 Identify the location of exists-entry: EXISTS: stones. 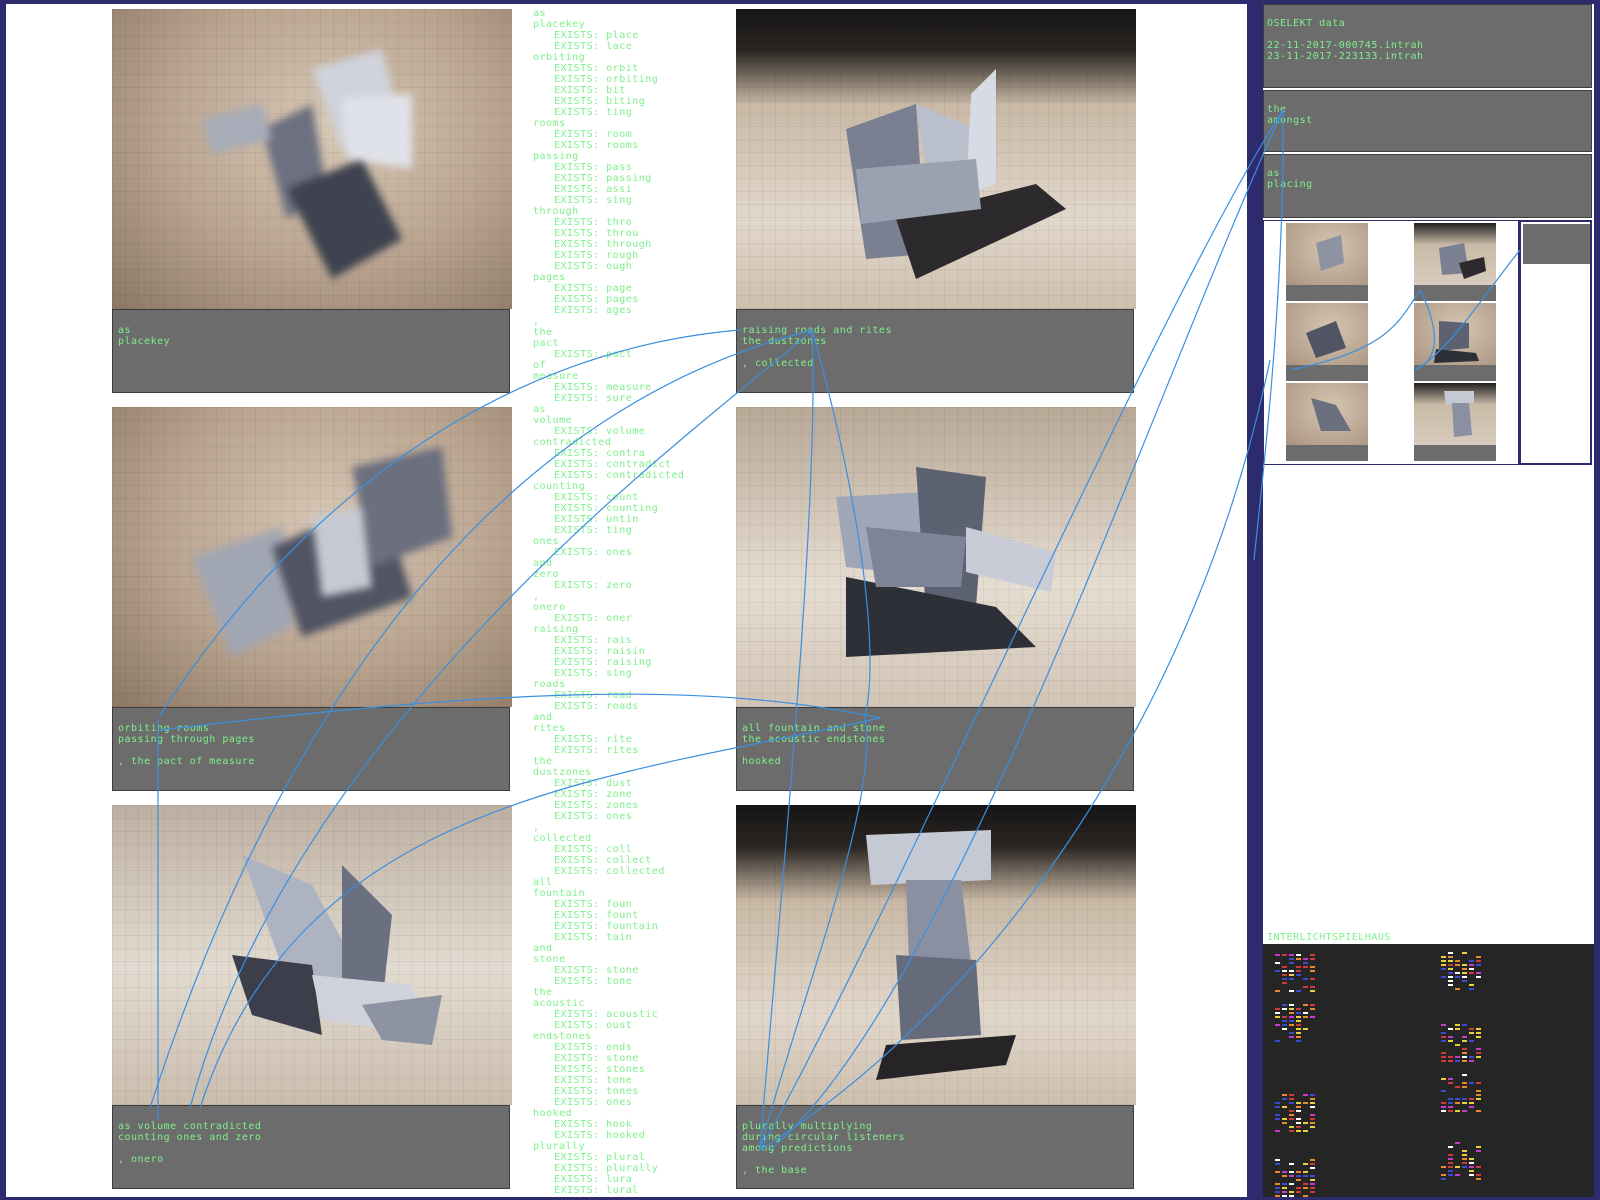
(600, 1069).